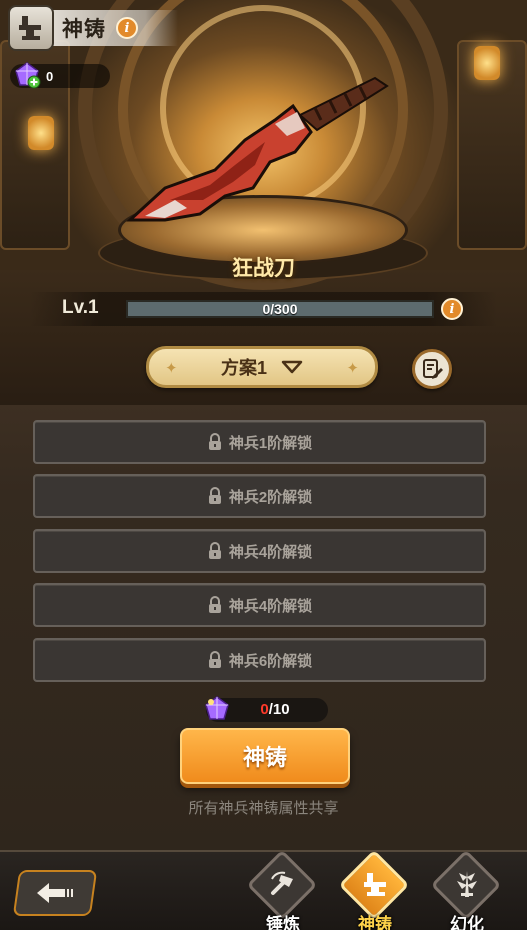  Describe the element at coordinates (263, 268) in the screenshot. I see `weapon-name: 狂战刀` at that location.